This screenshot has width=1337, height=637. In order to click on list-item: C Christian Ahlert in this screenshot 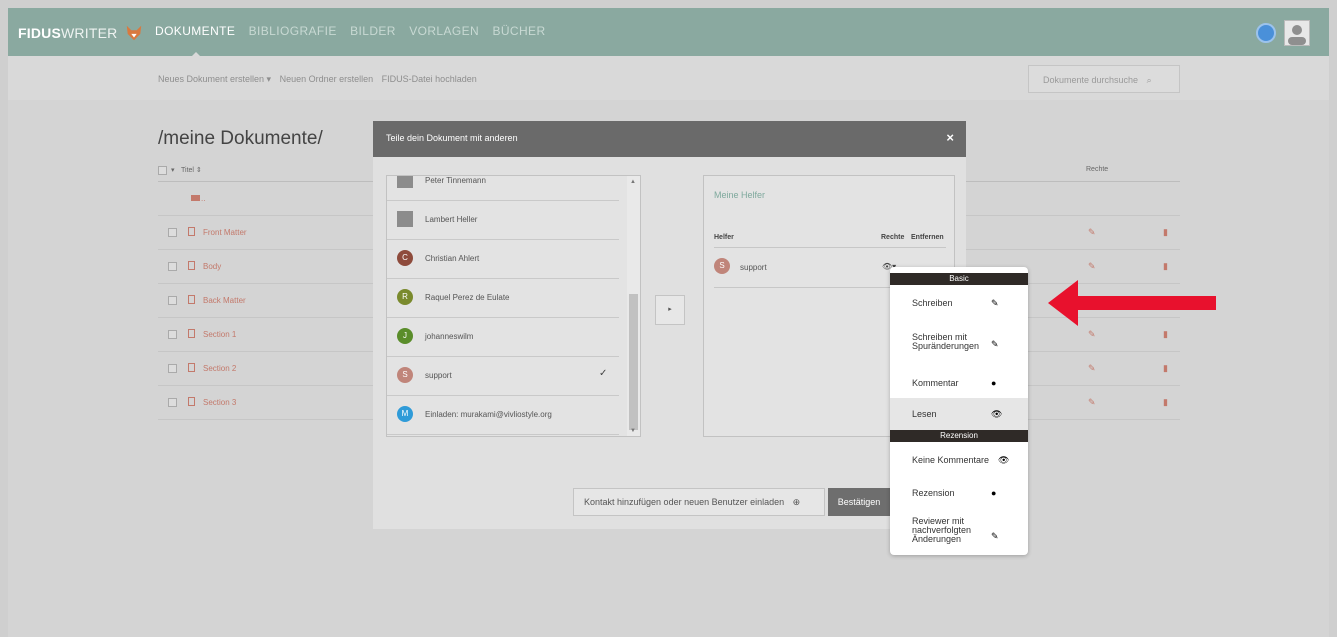, I will do `click(503, 259)`.